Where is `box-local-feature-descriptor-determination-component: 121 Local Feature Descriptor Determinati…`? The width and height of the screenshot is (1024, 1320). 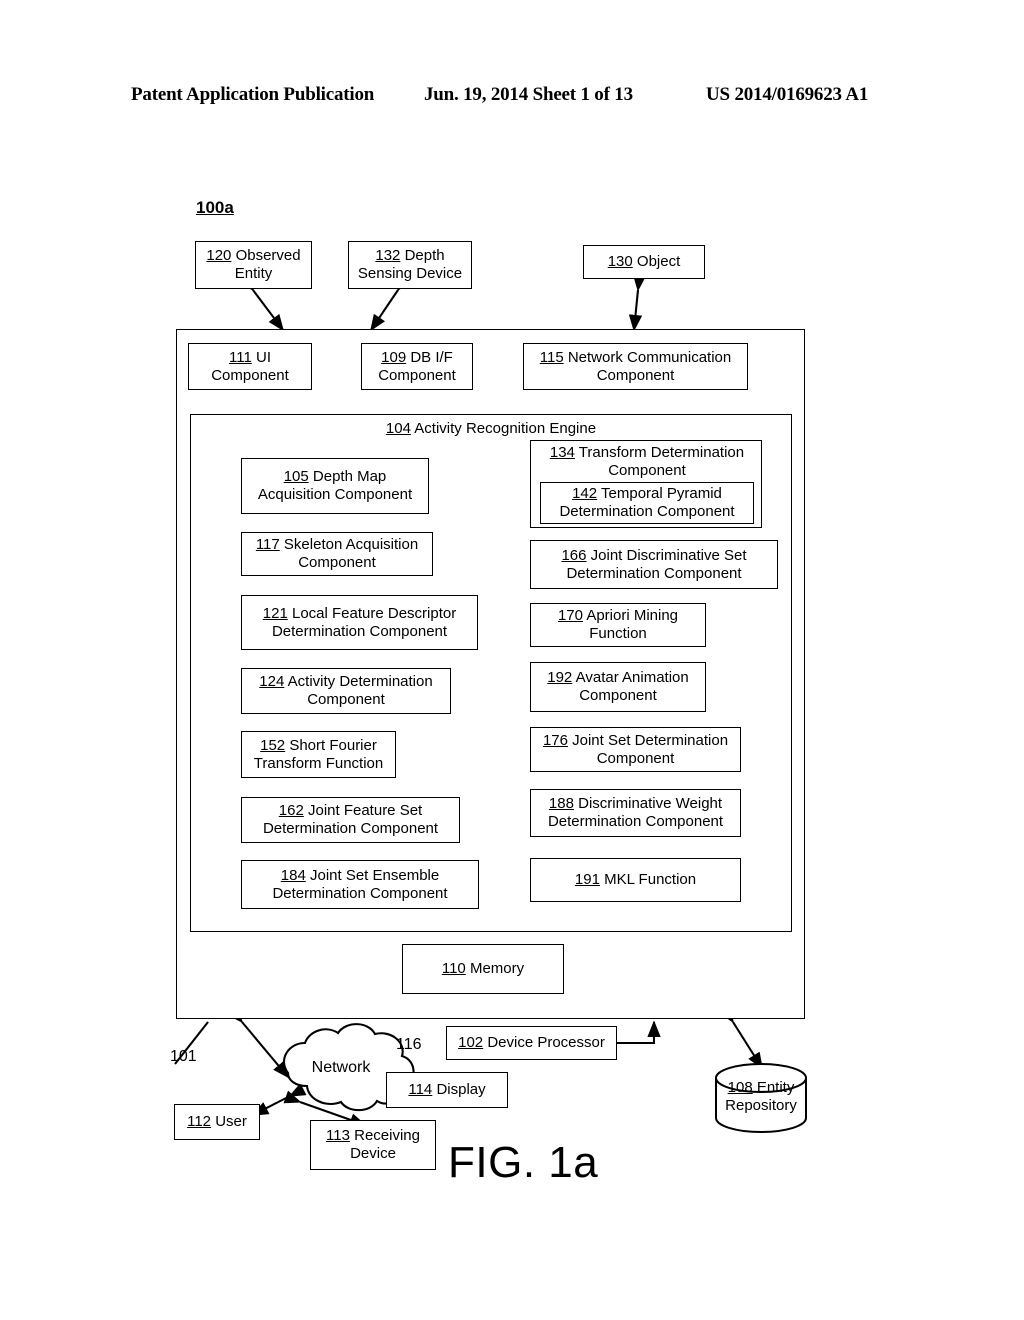
box-local-feature-descriptor-determination-component: 121 Local Feature Descriptor Determinati… is located at coordinates (359, 622).